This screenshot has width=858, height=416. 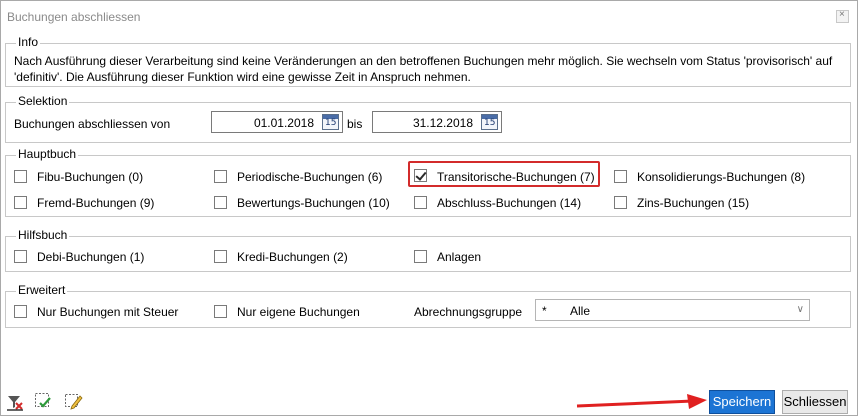 I want to click on date-to-input: 31.12.2018 15, so click(x=437, y=122).